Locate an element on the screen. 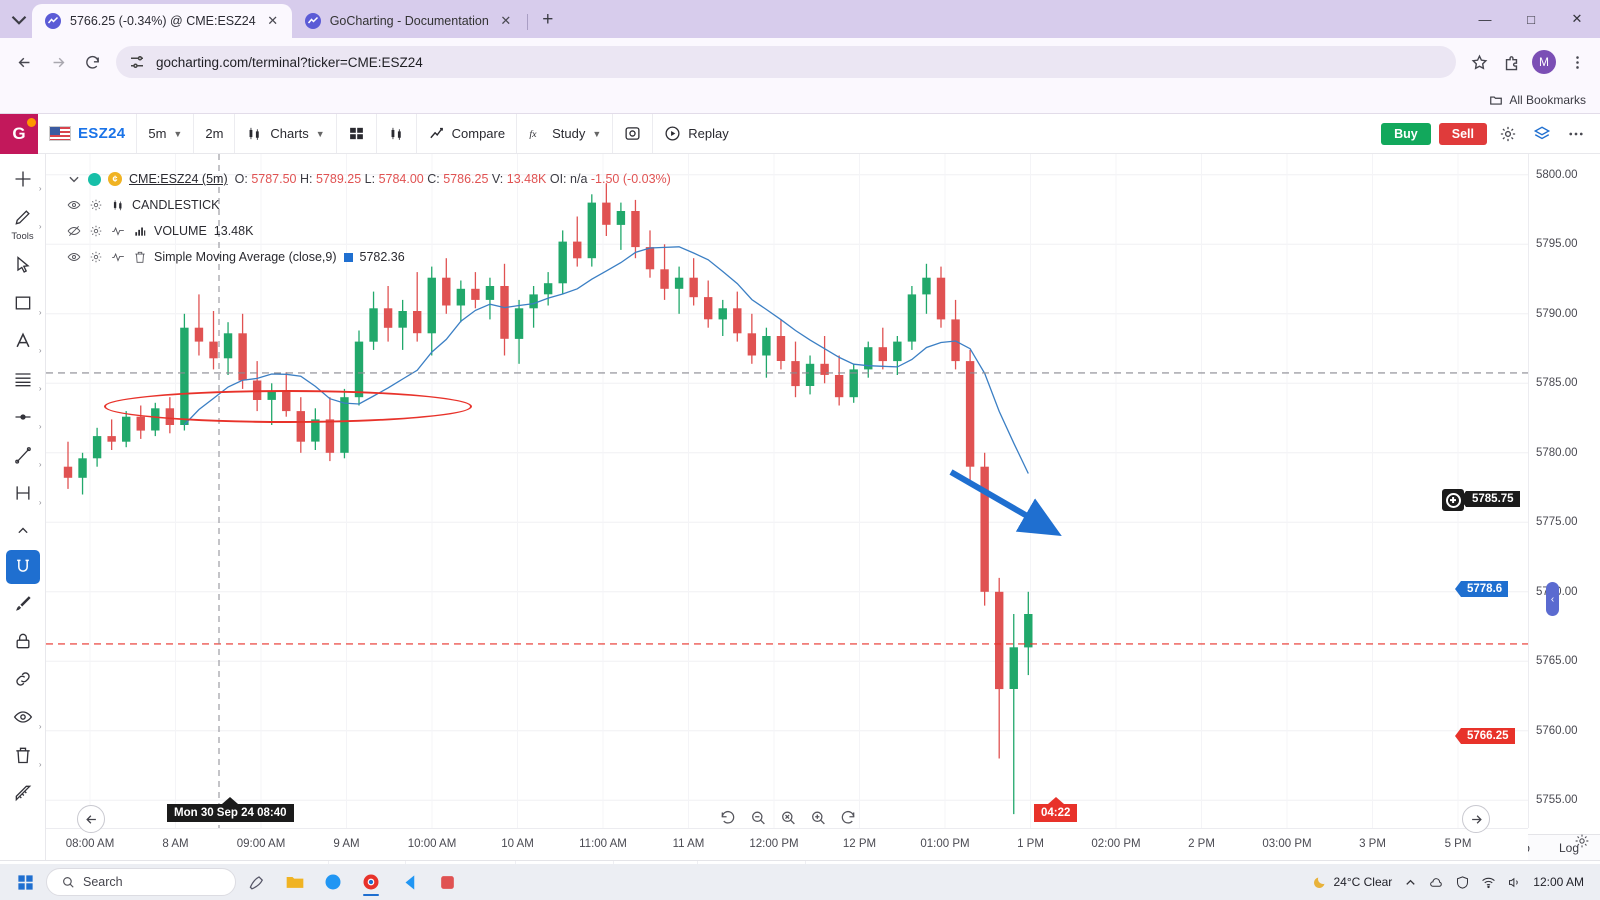 Image resolution: width=1600 pixels, height=900 pixels. legend-row-candlestick: CANDLESTICK is located at coordinates (368, 205).